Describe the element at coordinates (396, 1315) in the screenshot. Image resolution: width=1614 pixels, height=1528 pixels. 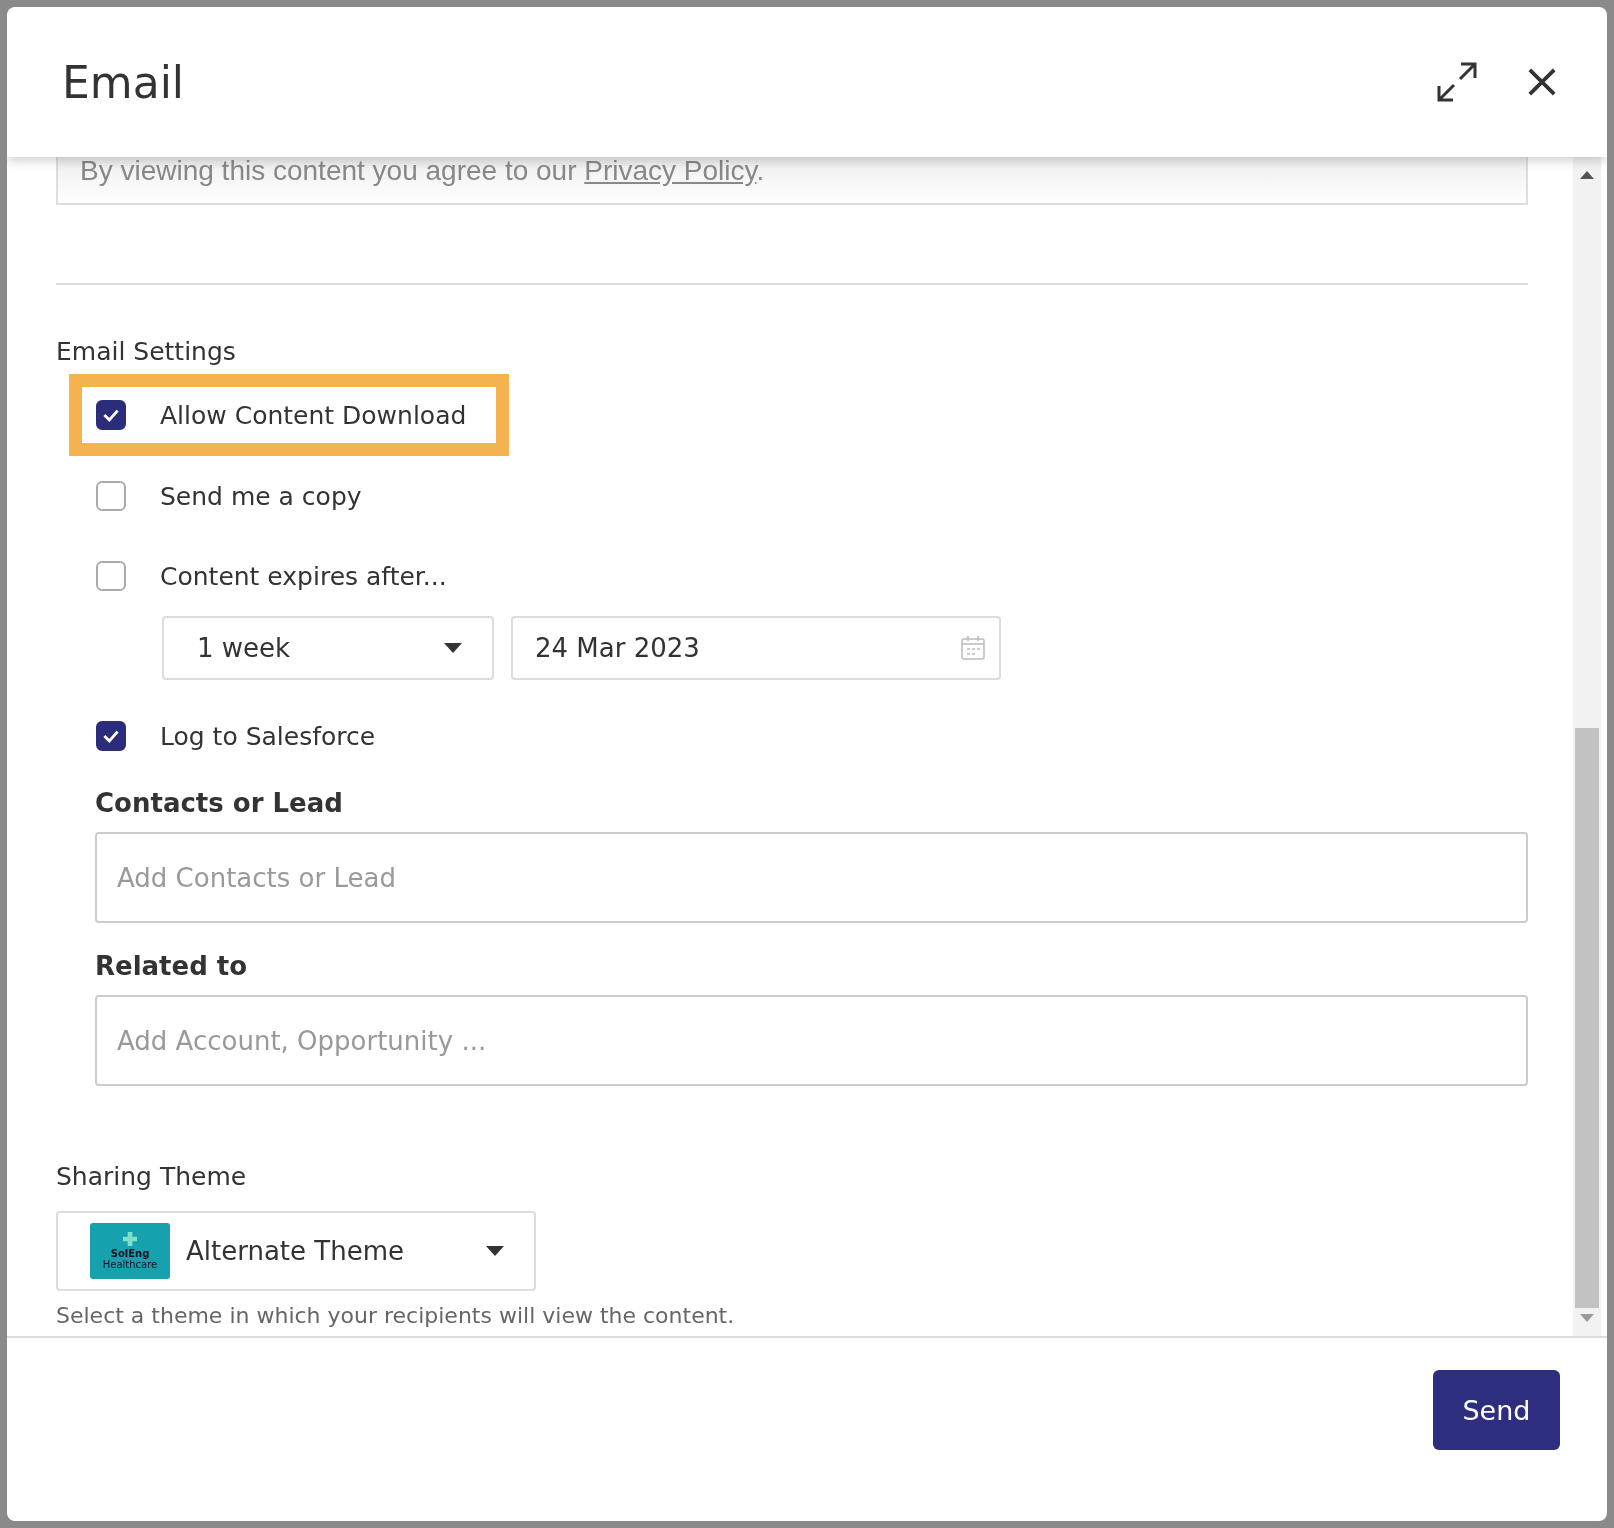
I see `hint-text: Select a theme in which your recipients will view the content.` at that location.